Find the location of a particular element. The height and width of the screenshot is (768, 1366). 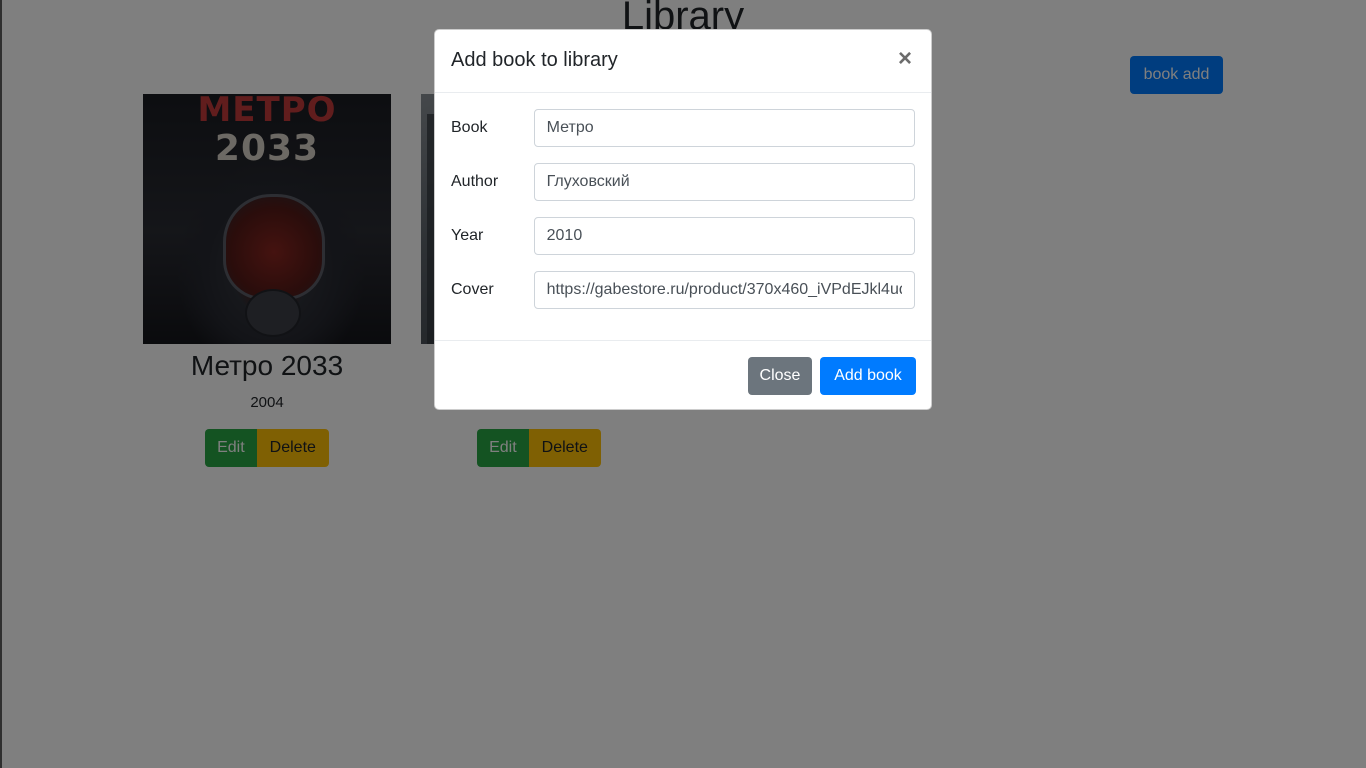

year-label: Year is located at coordinates (467, 235).